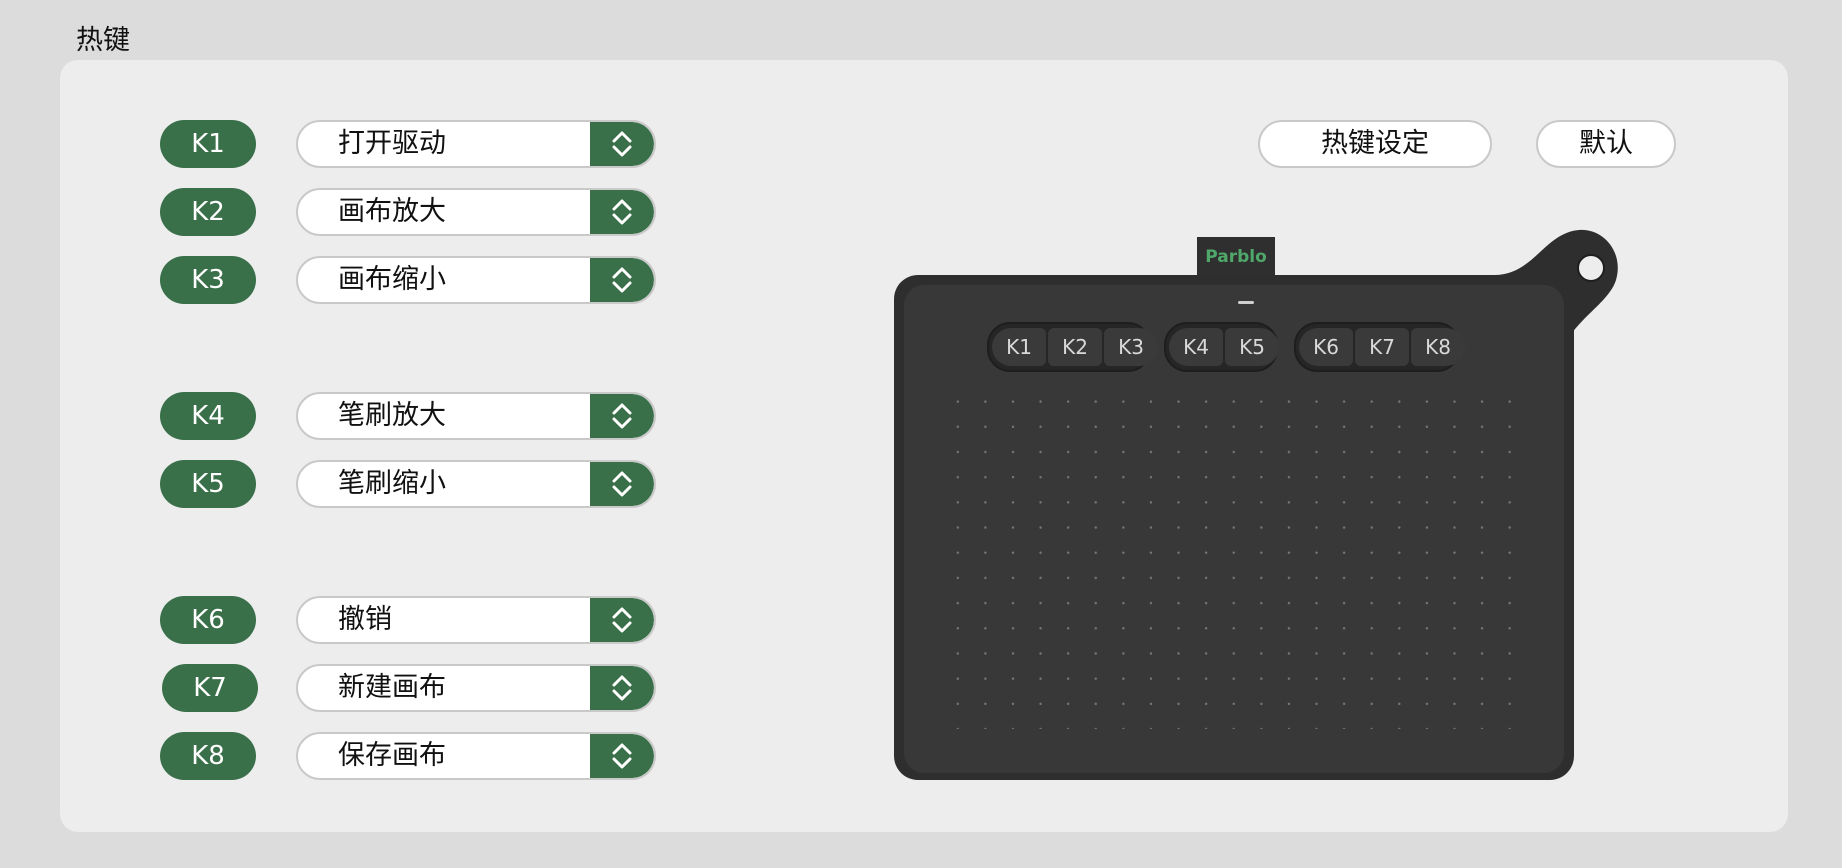 The height and width of the screenshot is (868, 1842). I want to click on select-value: 画布放大, so click(392, 211).